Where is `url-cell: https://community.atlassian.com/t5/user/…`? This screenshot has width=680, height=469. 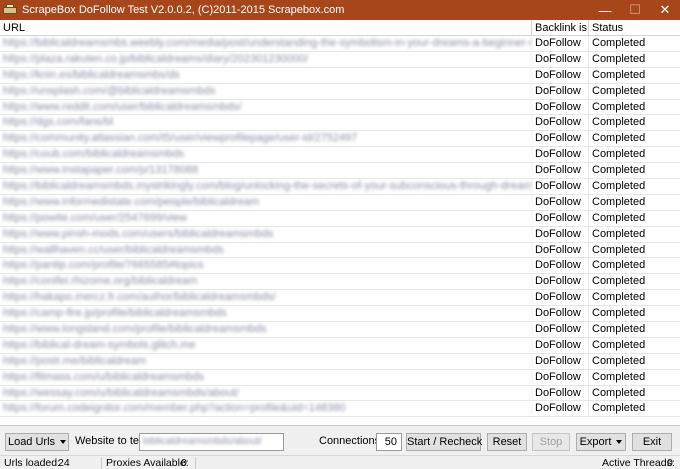
url-cell: https://community.atlassian.com/t5/user/… is located at coordinates (266, 139).